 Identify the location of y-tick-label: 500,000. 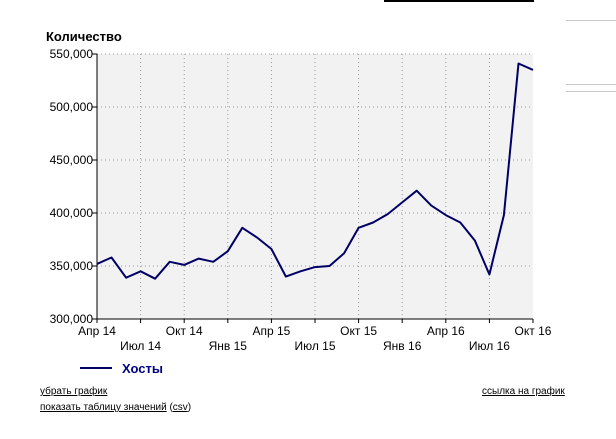
(72, 107).